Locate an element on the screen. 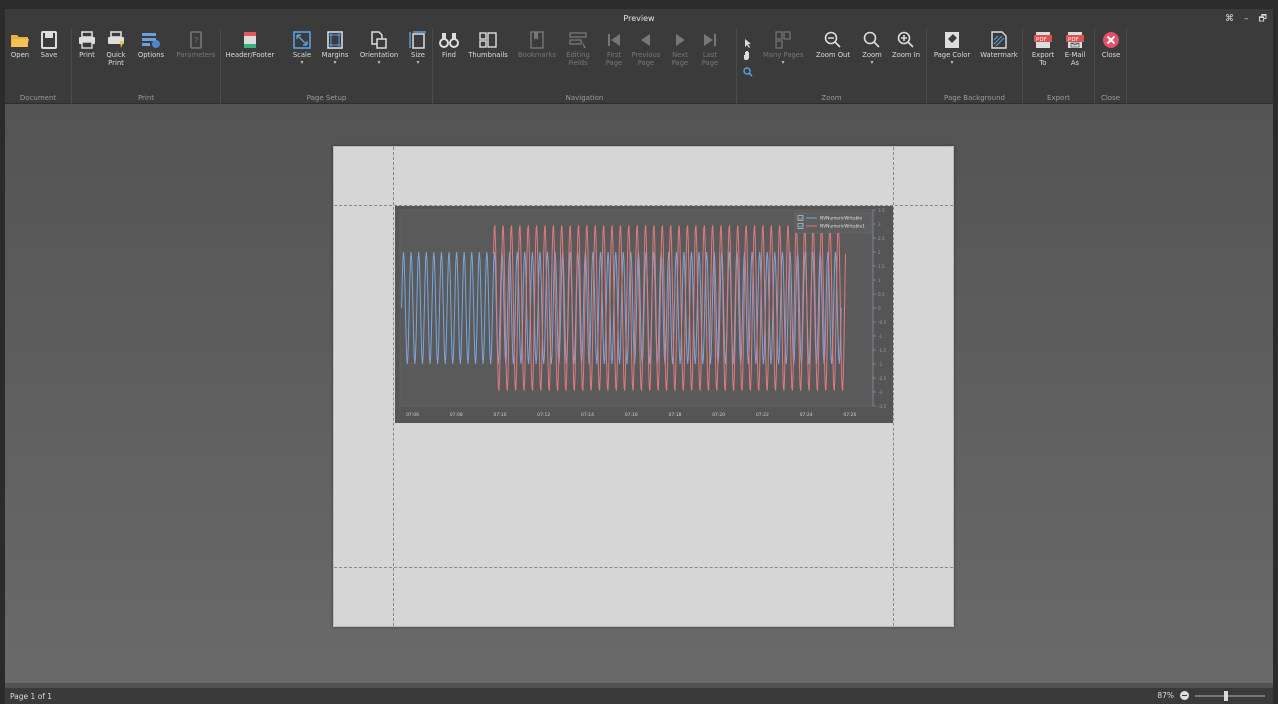 This screenshot has width=1278, height=704. first-page-icon is located at coordinates (614, 40).